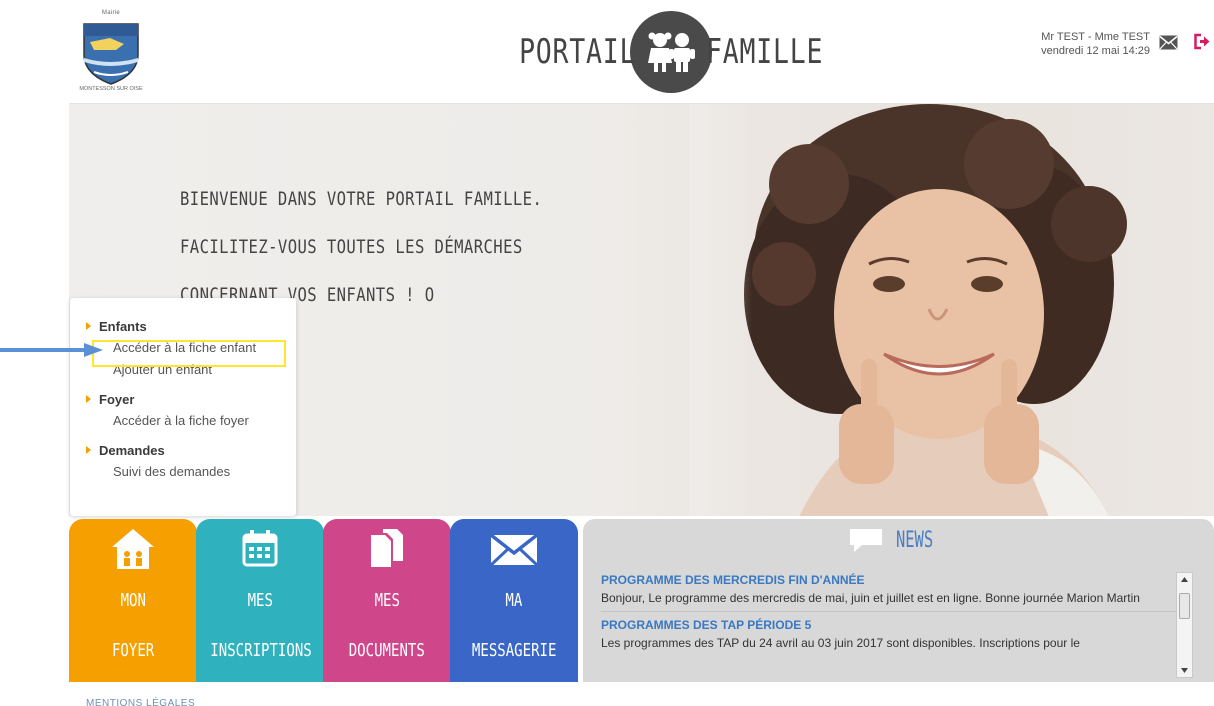 The image size is (1214, 706). Describe the element at coordinates (111, 54) in the screenshot. I see `coat-of-arms-icon` at that location.